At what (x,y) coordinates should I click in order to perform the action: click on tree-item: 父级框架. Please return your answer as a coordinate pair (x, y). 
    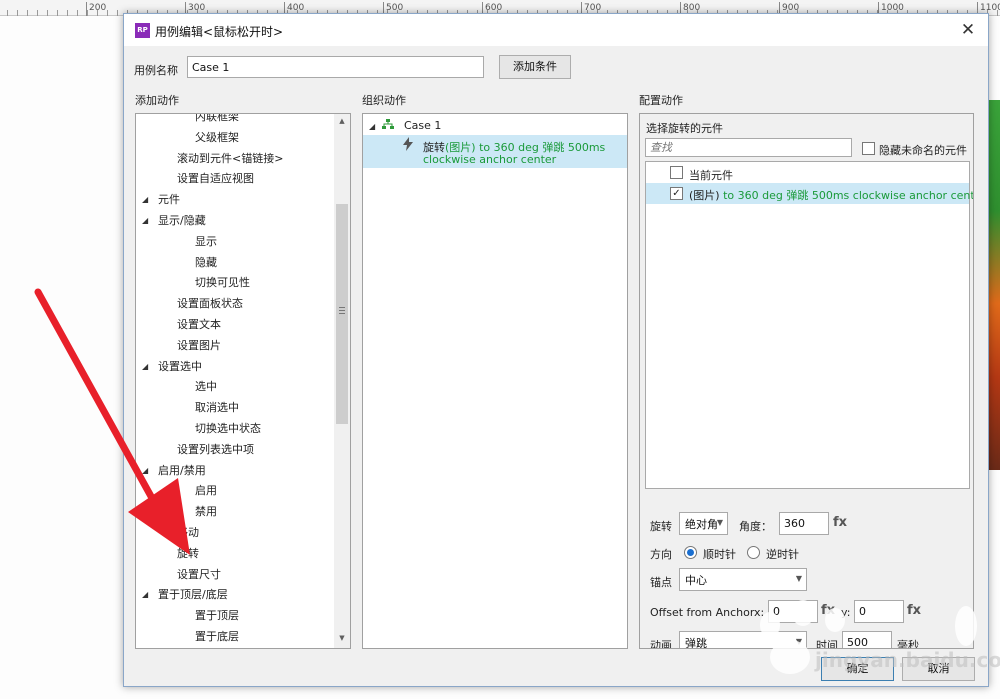
    Looking at the image, I should click on (217, 137).